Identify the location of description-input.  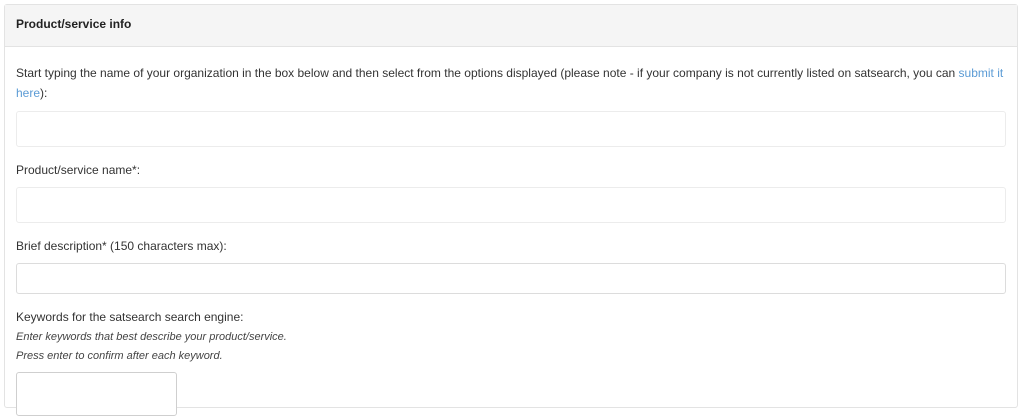
(511, 278).